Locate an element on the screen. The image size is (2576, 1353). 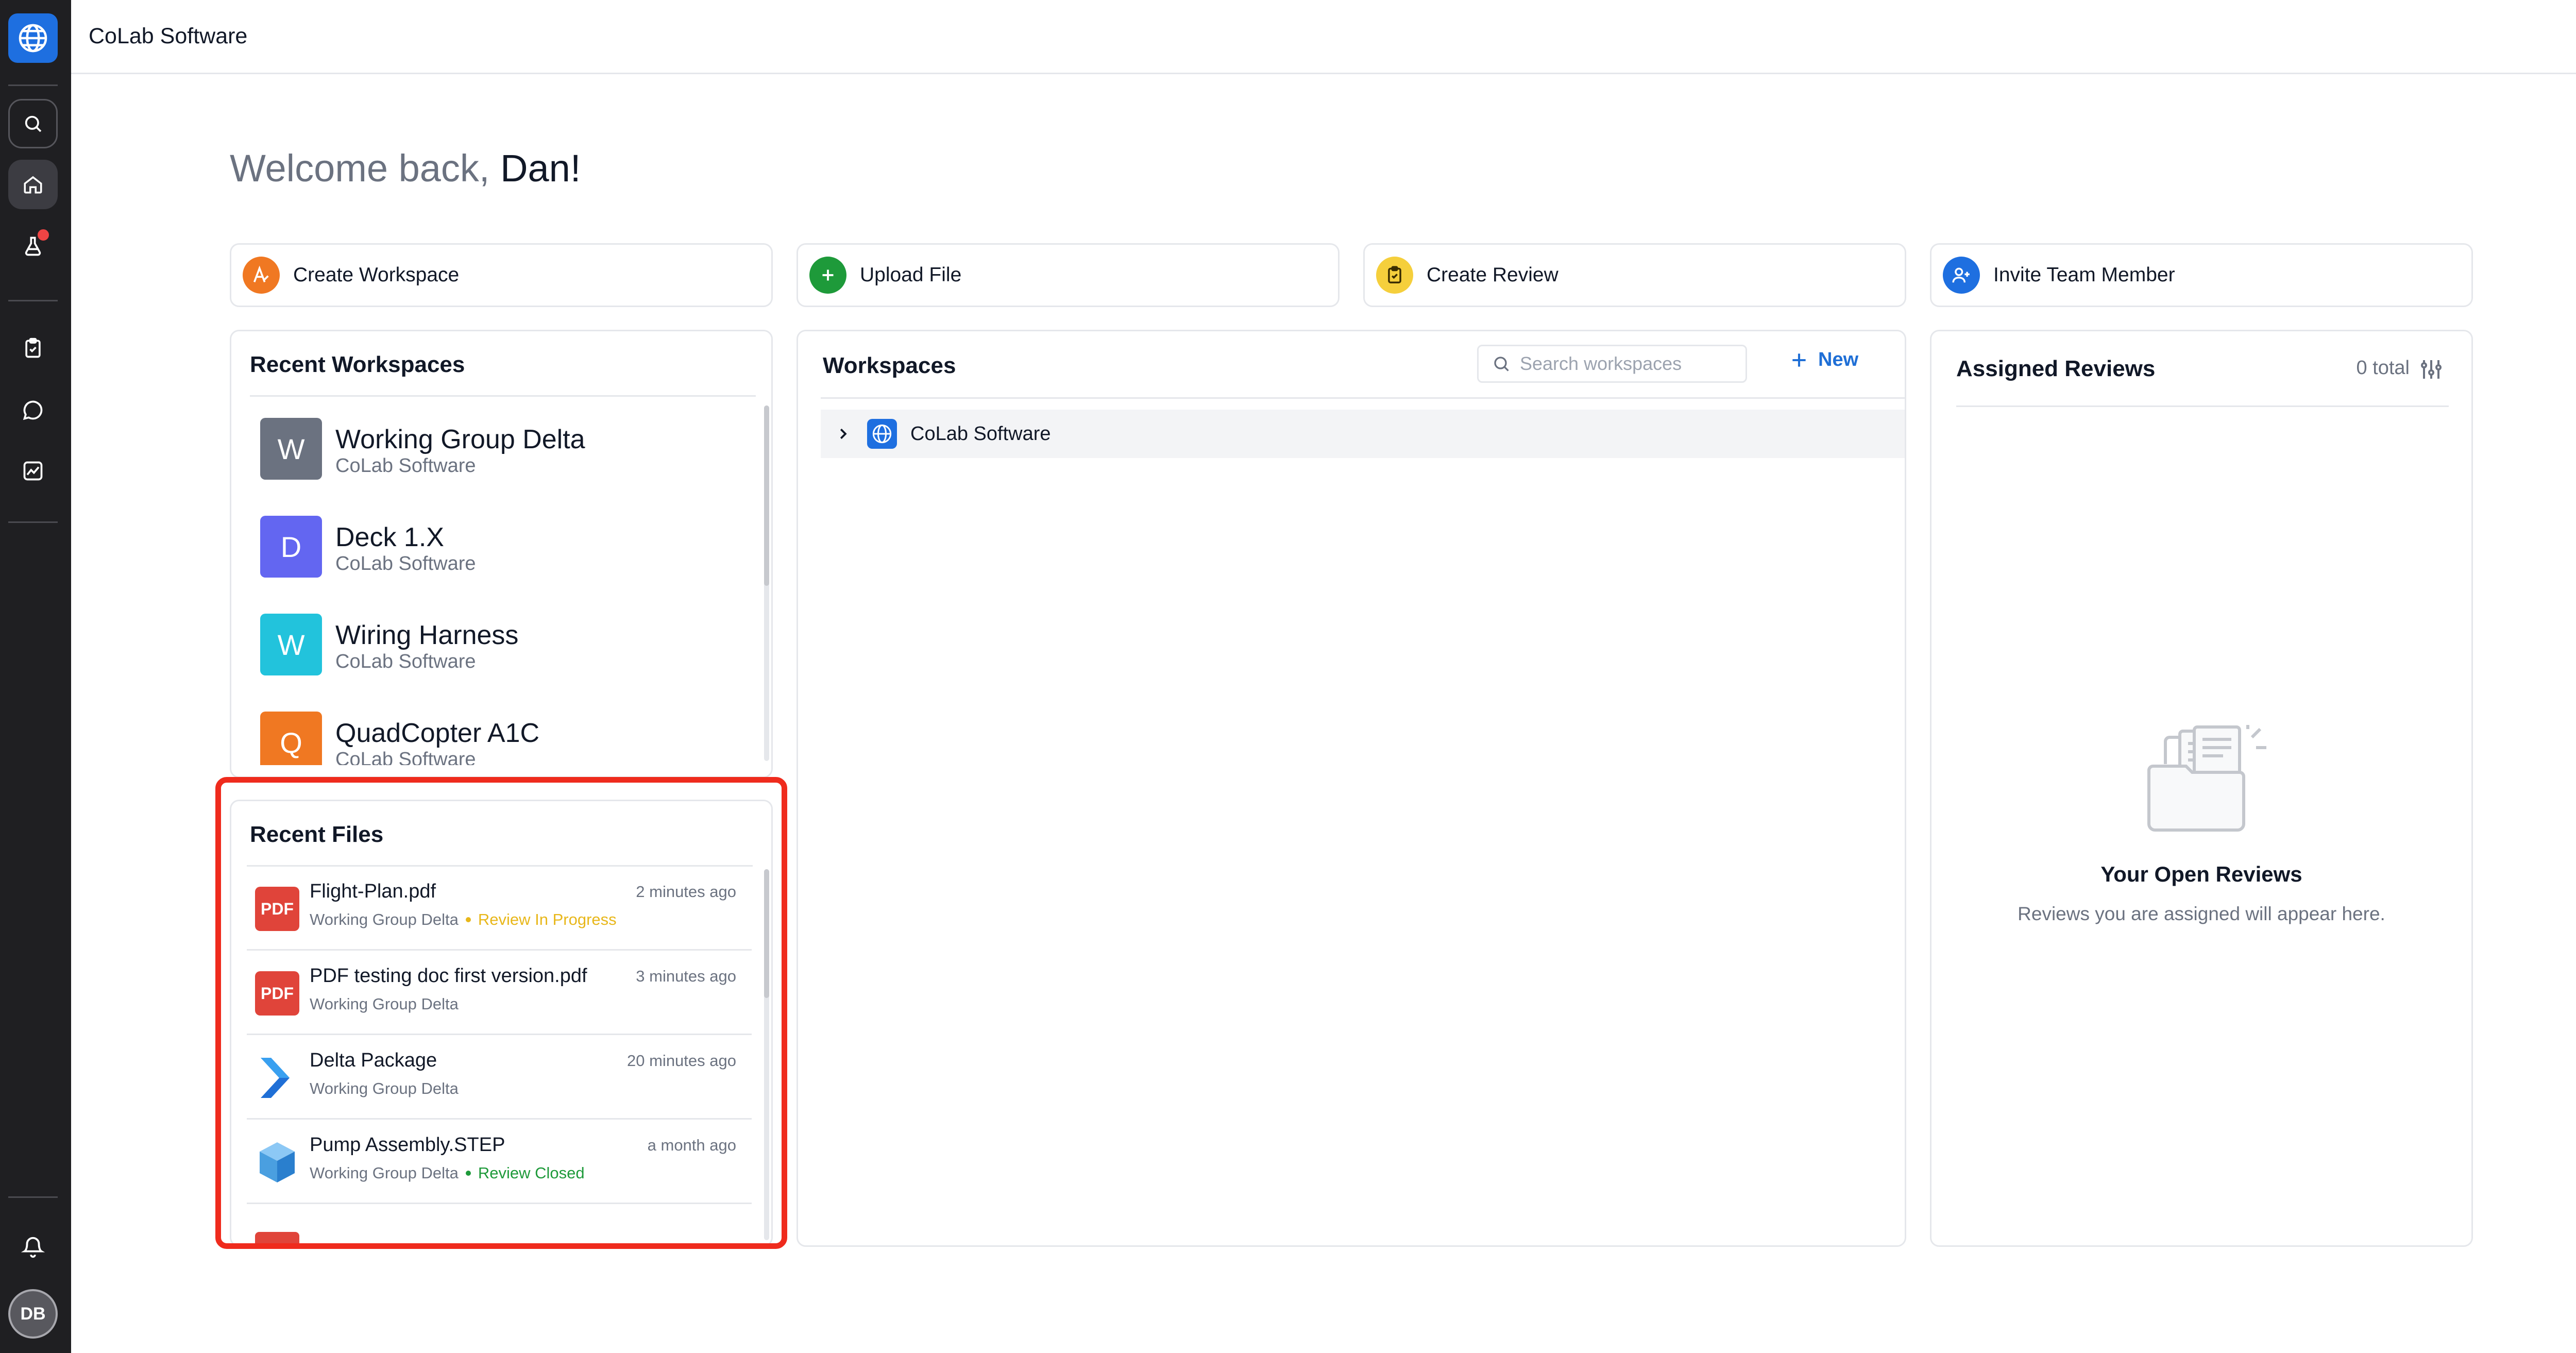
notifications-button is located at coordinates (33, 1247).